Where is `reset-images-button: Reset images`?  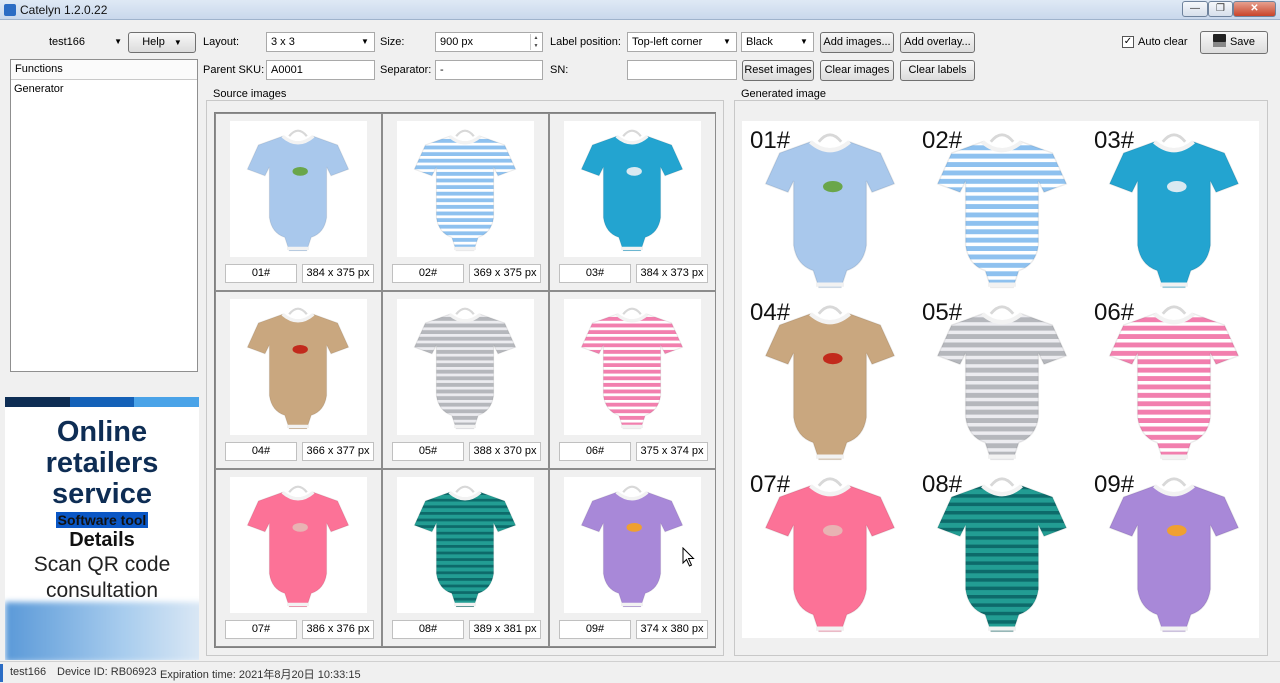 reset-images-button: Reset images is located at coordinates (778, 70).